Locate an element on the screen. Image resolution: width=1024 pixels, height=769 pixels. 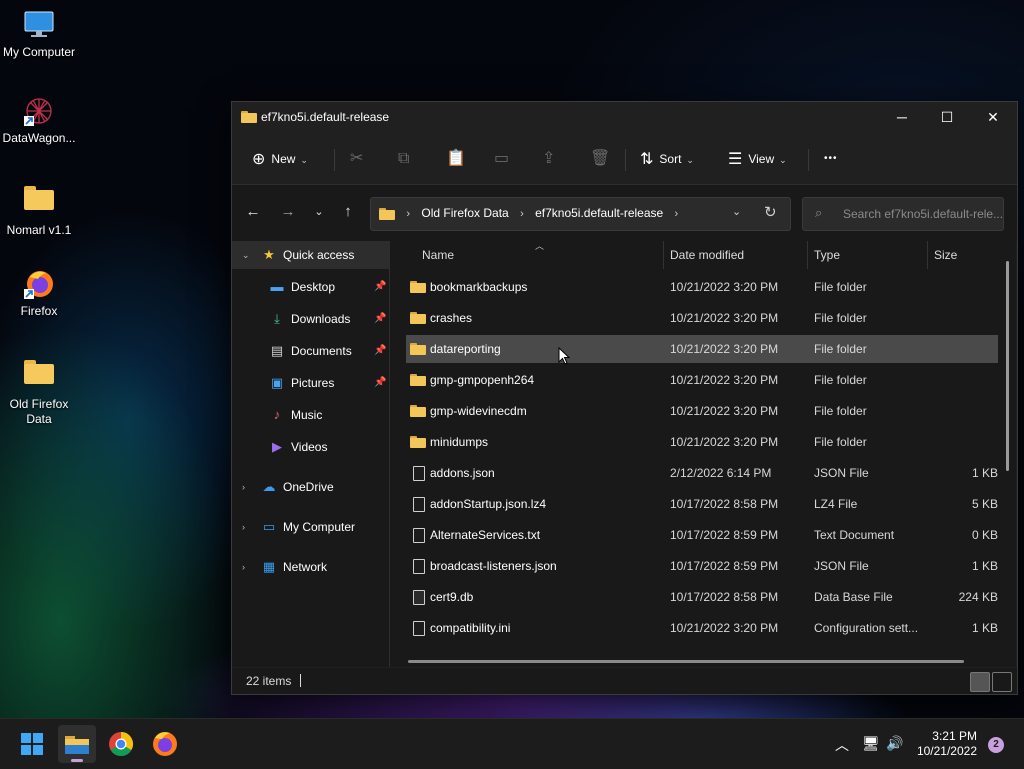
start-button is located at coordinates (32, 744).